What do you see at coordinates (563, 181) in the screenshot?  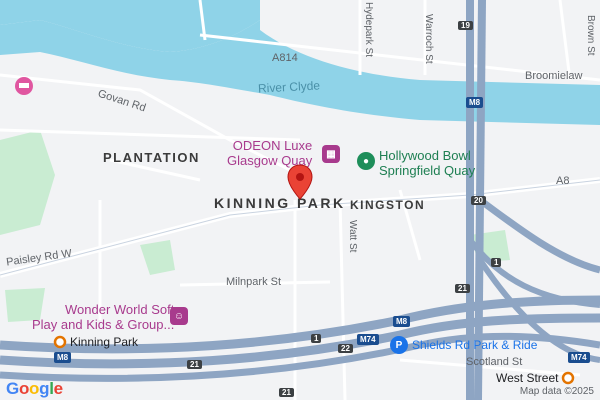 I see `road-label-a8: A8` at bounding box center [563, 181].